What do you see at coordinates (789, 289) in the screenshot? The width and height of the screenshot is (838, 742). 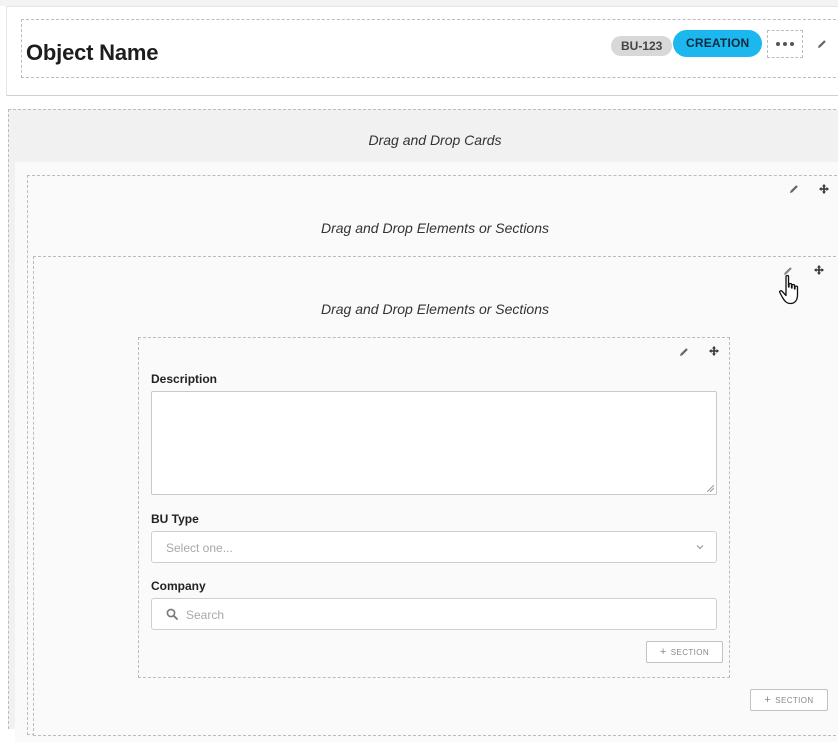 I see `hand-pointer-icon` at bounding box center [789, 289].